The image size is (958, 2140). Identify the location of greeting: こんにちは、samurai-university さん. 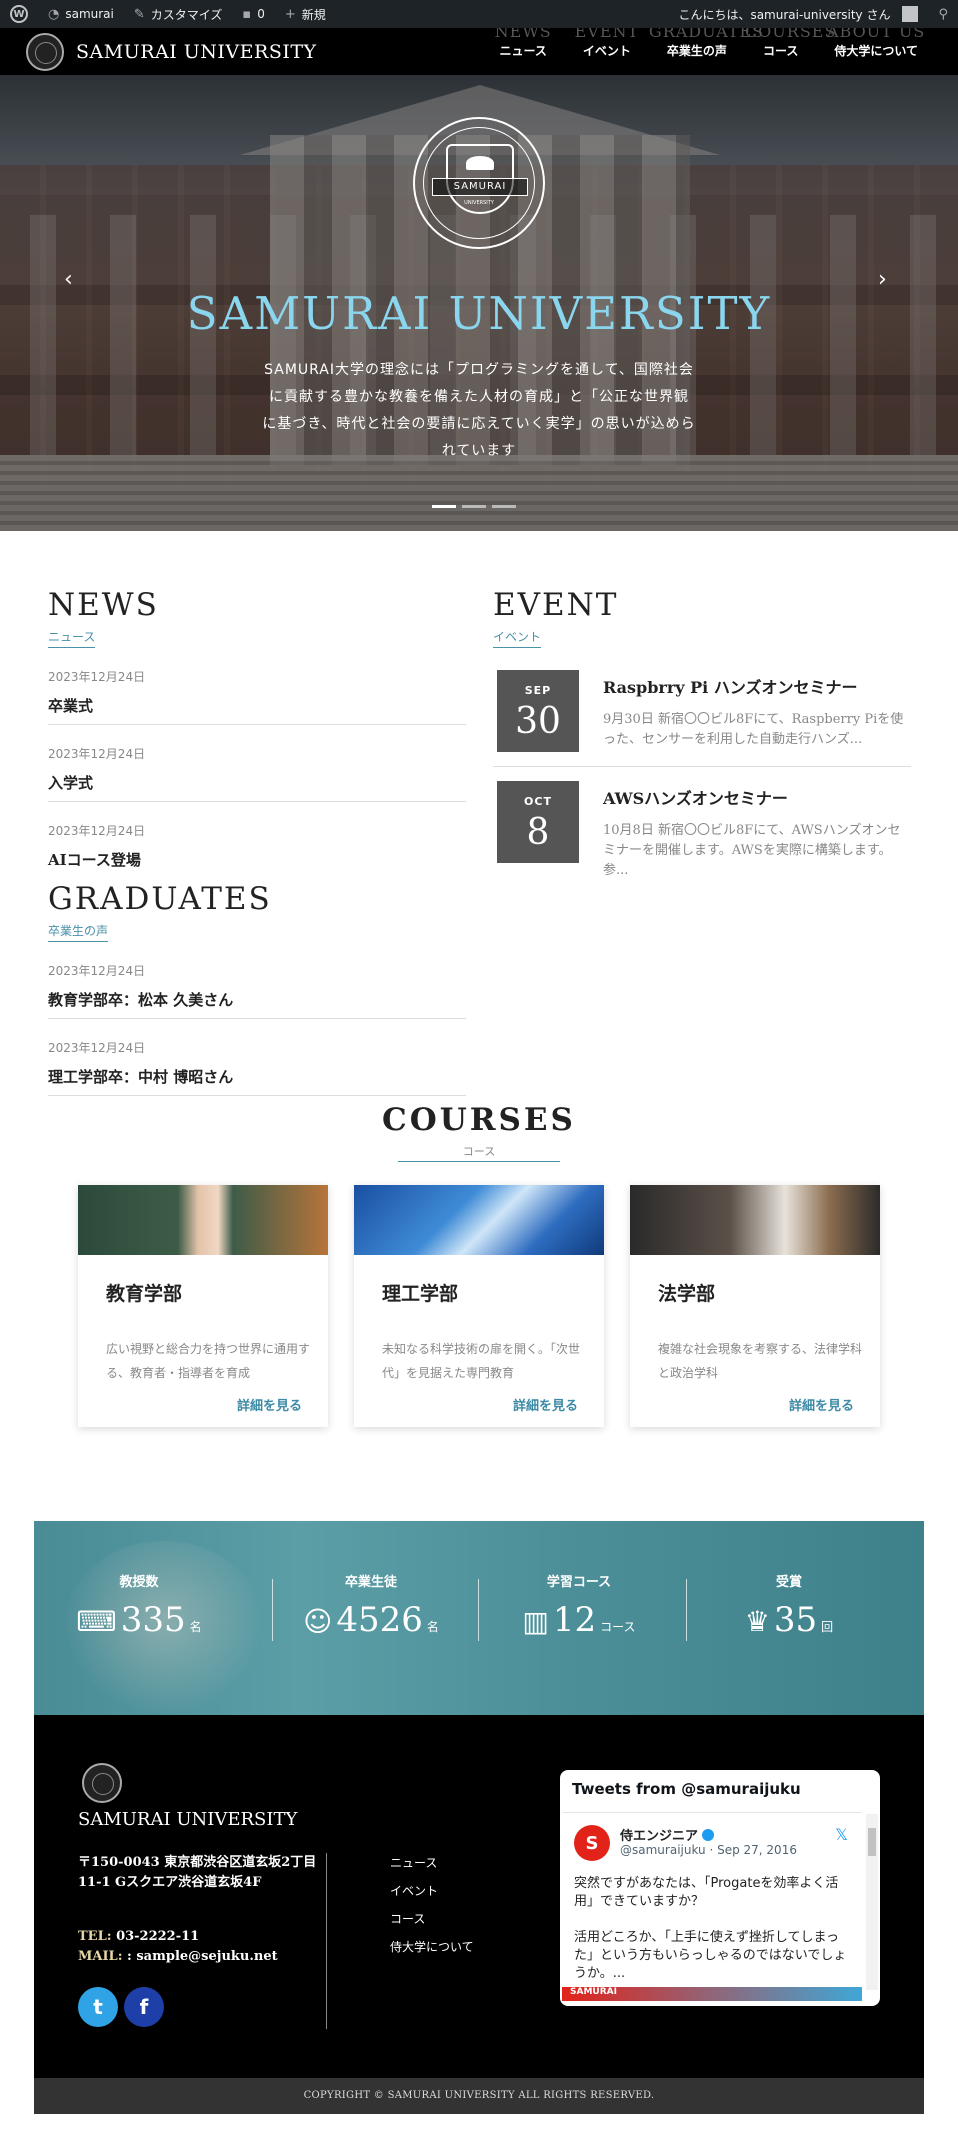
(784, 14).